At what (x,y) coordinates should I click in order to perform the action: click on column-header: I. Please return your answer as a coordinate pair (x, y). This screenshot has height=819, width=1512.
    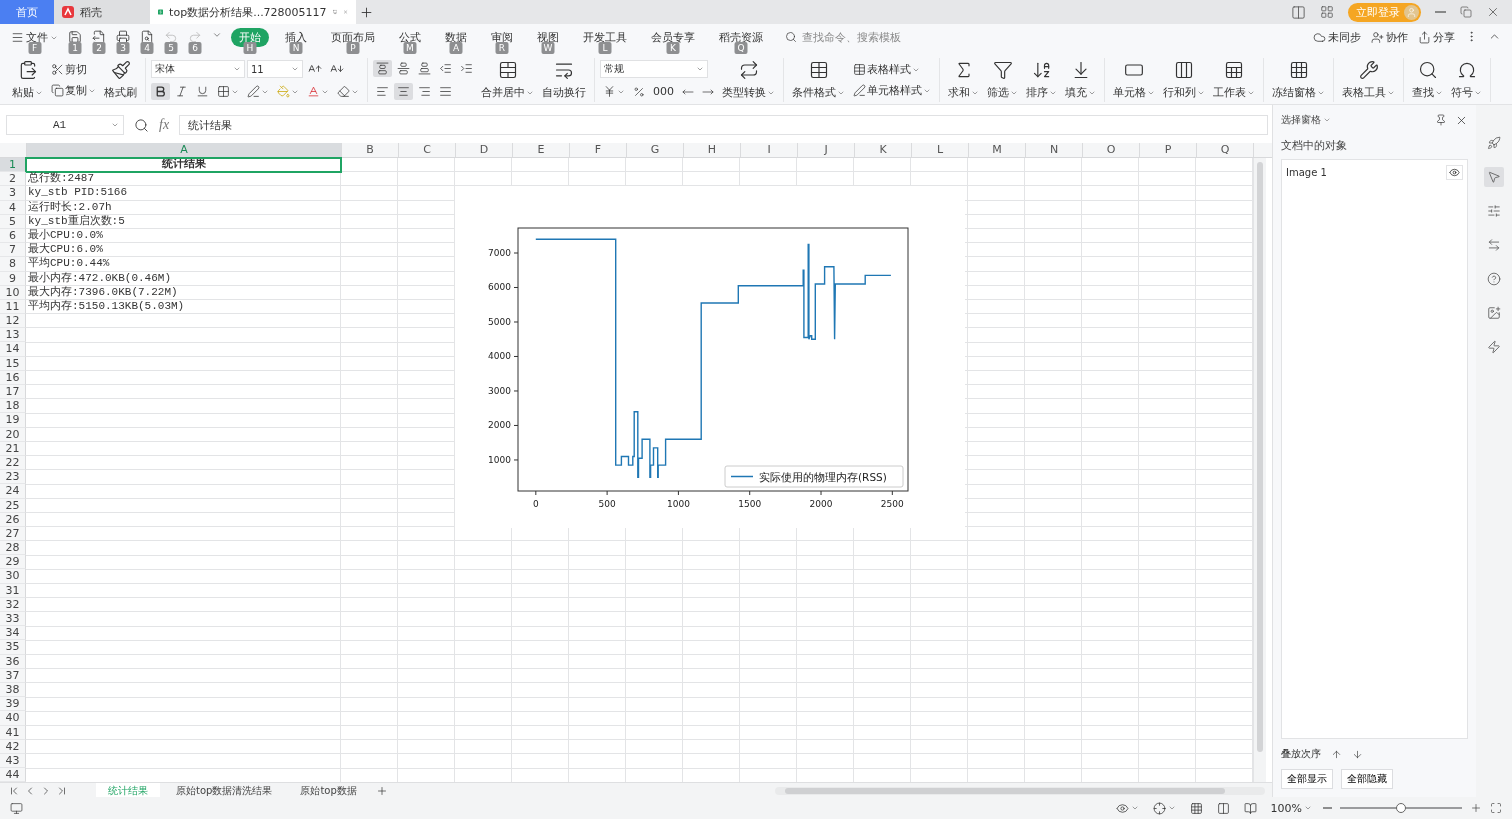
    Looking at the image, I should click on (769, 150).